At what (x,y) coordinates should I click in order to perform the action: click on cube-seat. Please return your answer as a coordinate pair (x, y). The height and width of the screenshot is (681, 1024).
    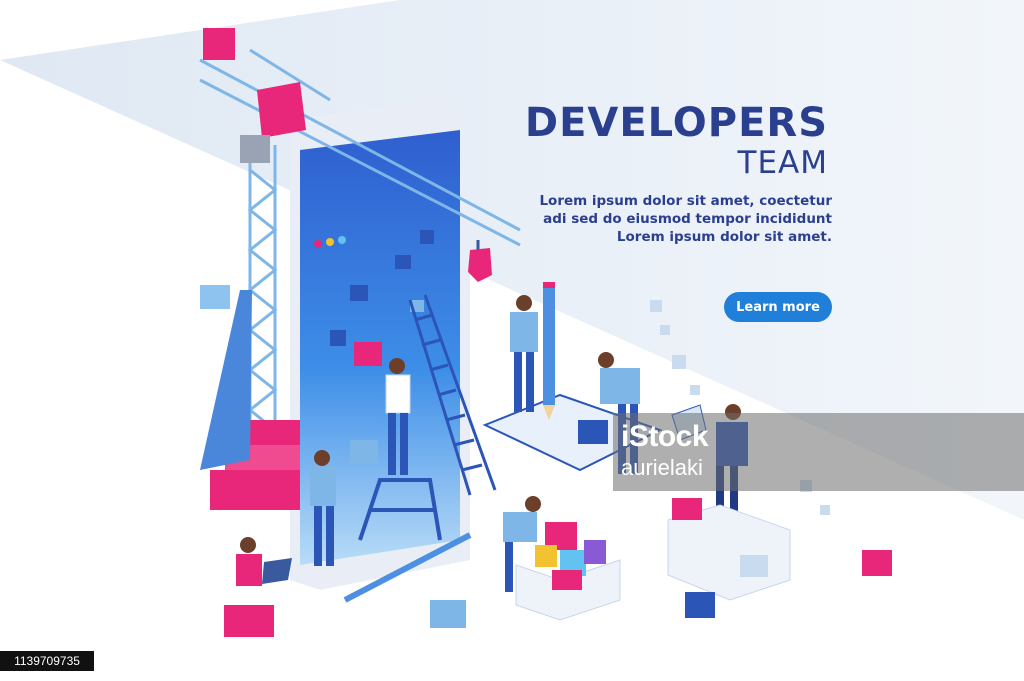
    Looking at the image, I should click on (249, 621).